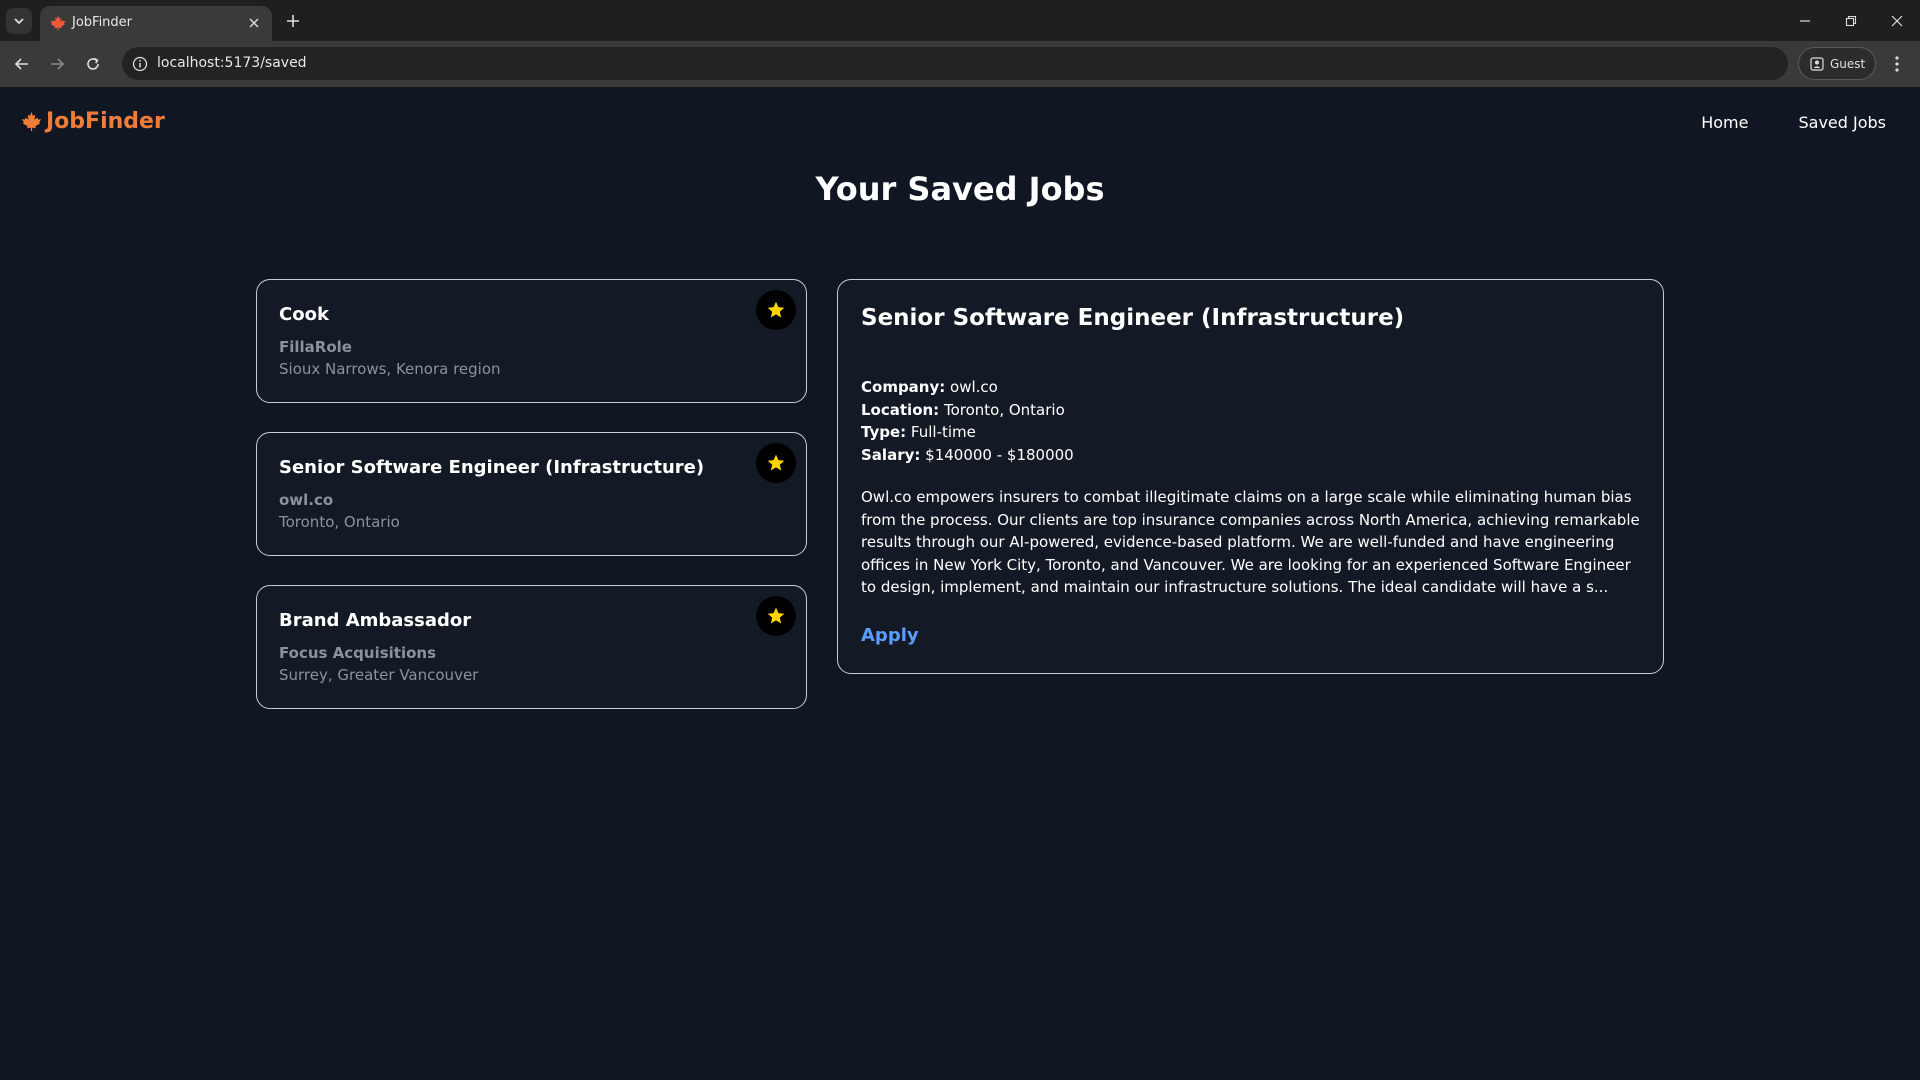  I want to click on forward-button, so click(57, 64).